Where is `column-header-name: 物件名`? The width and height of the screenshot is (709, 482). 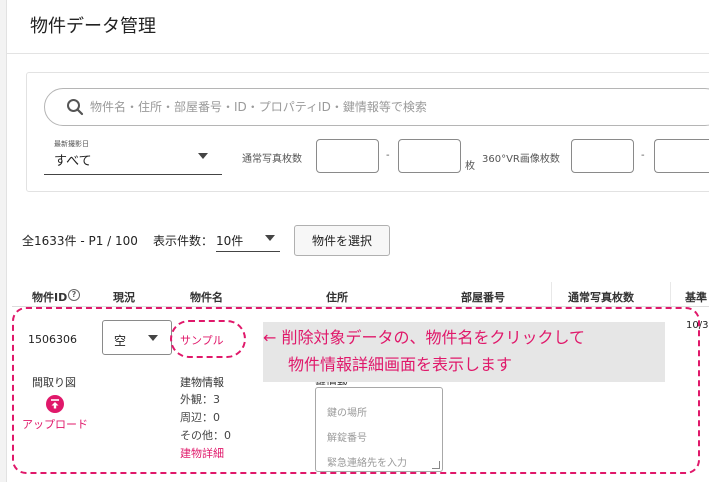
column-header-name: 物件名 is located at coordinates (206, 297).